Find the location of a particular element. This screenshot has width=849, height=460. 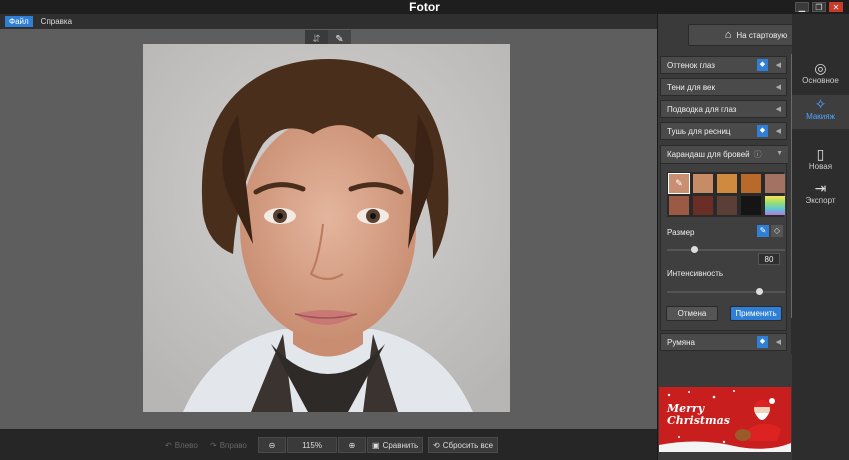

basic-icon: ◎ is located at coordinates (820, 68).